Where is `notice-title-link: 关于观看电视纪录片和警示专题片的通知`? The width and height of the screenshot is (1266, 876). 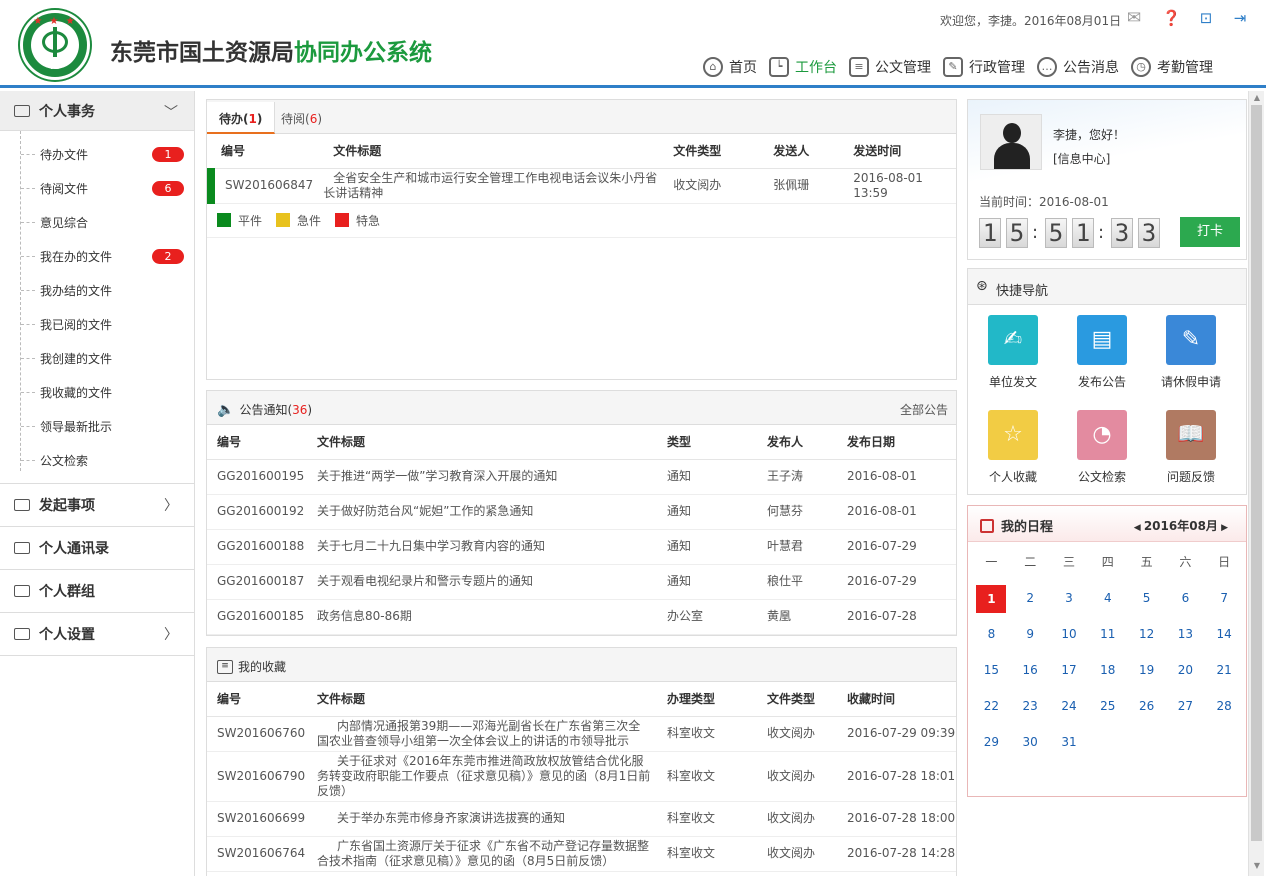
notice-title-link: 关于观看电视纪录片和警示专题片的通知 is located at coordinates (482, 582).